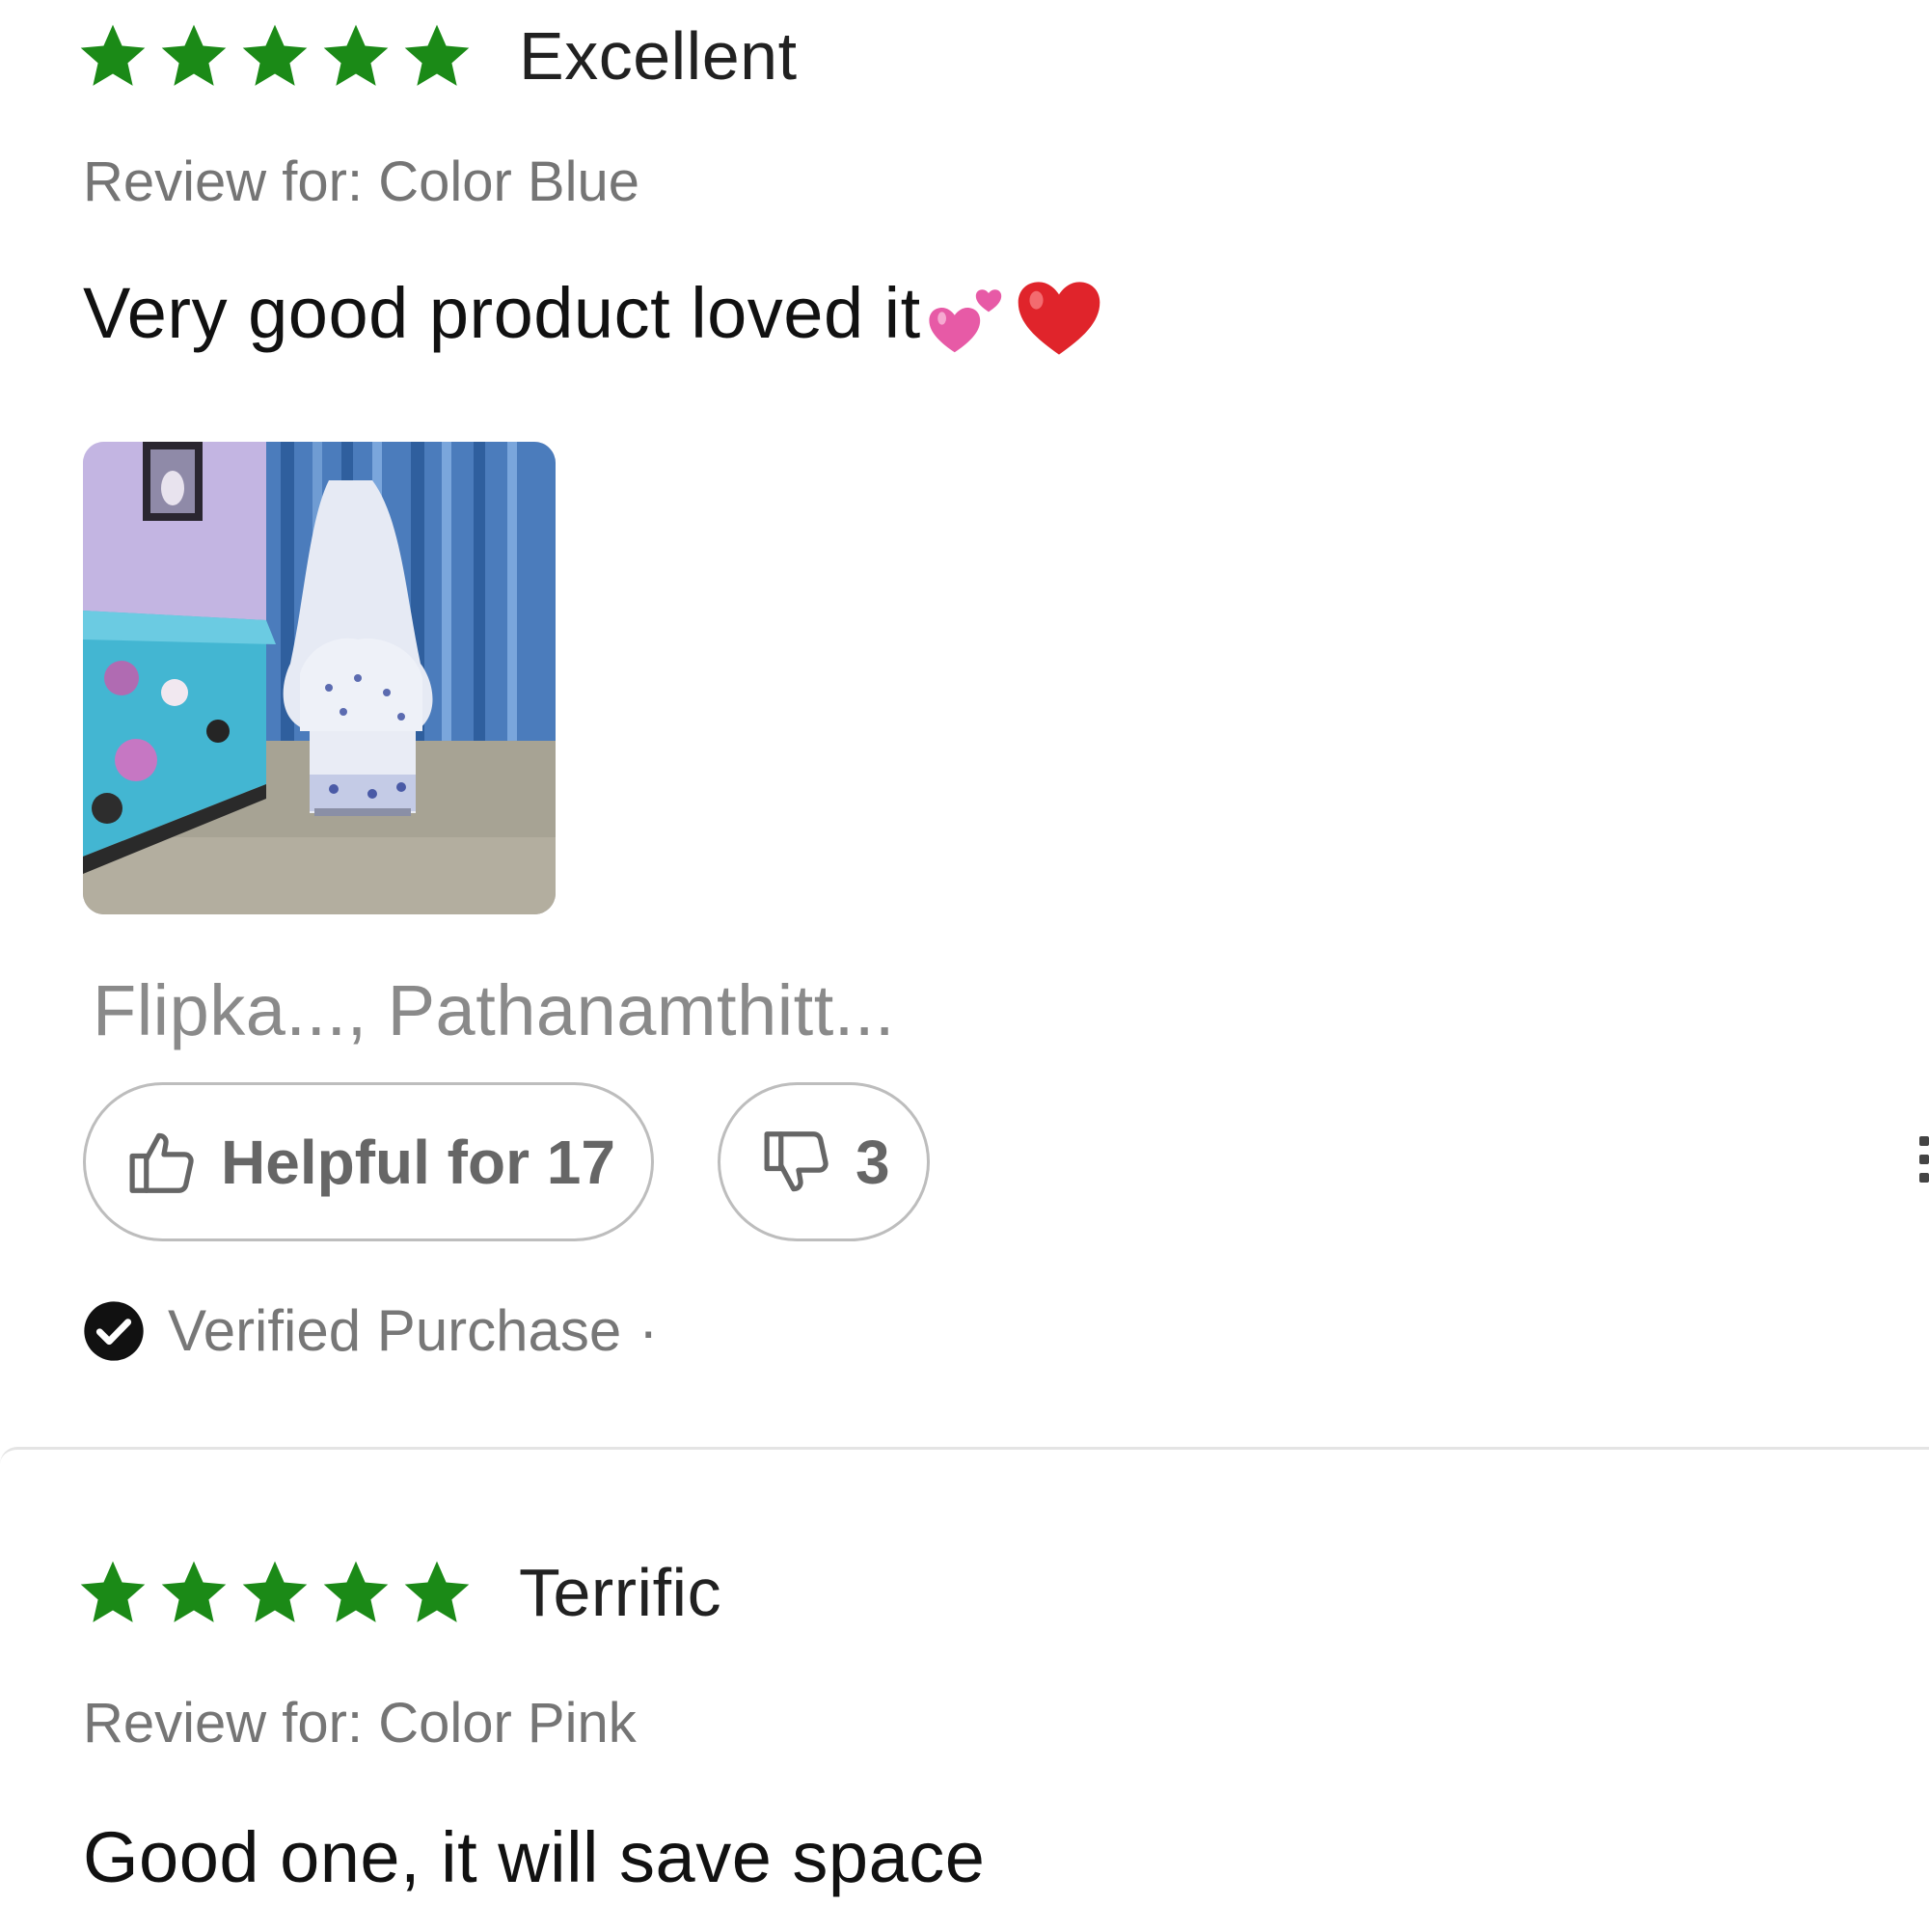 This screenshot has width=1929, height=1932. I want to click on helpful-label: Helpful for 17, so click(418, 1162).